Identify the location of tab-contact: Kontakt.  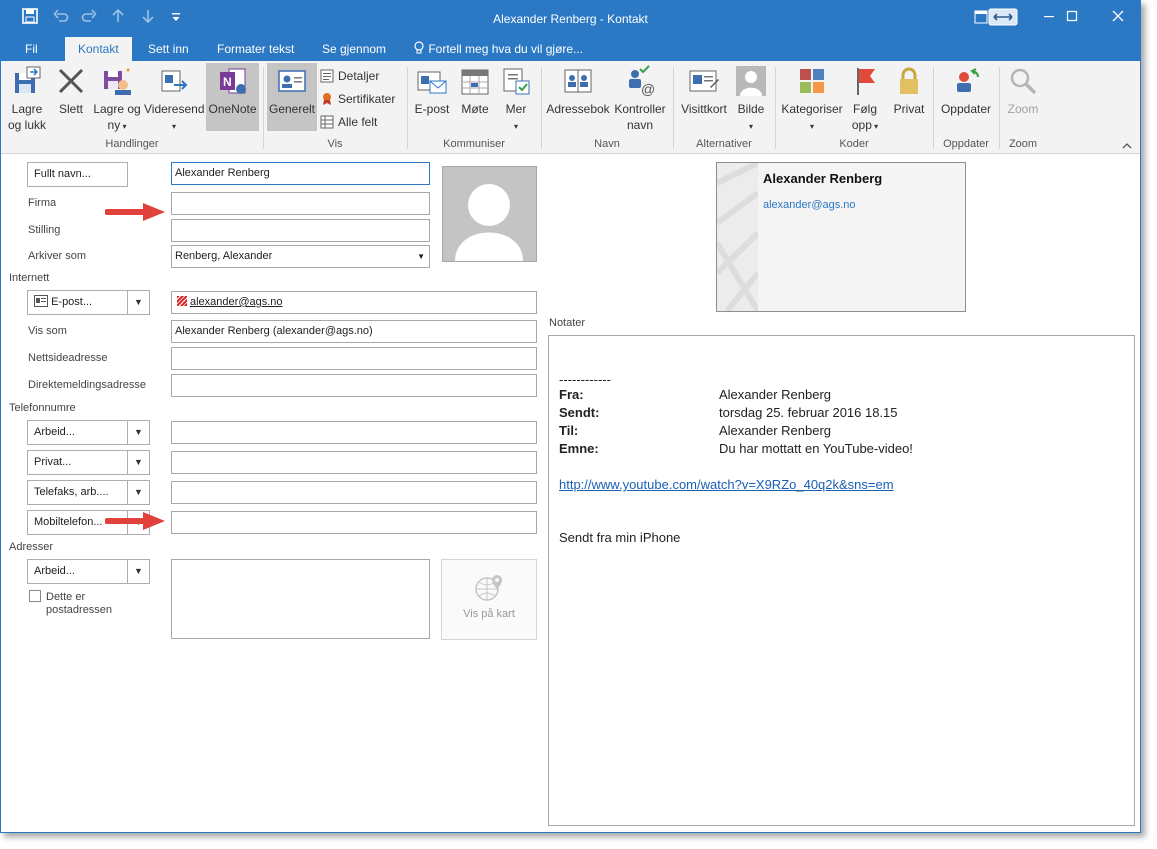
(98, 49).